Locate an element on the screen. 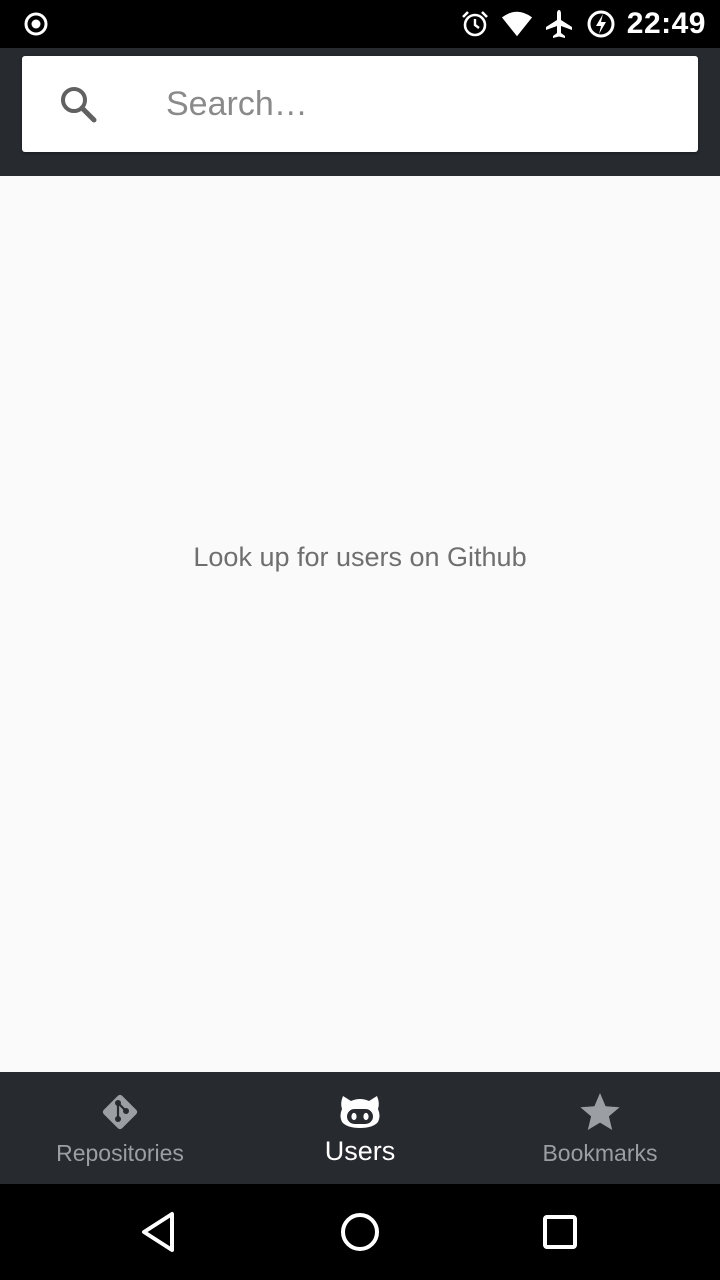  search-input is located at coordinates (416, 104).